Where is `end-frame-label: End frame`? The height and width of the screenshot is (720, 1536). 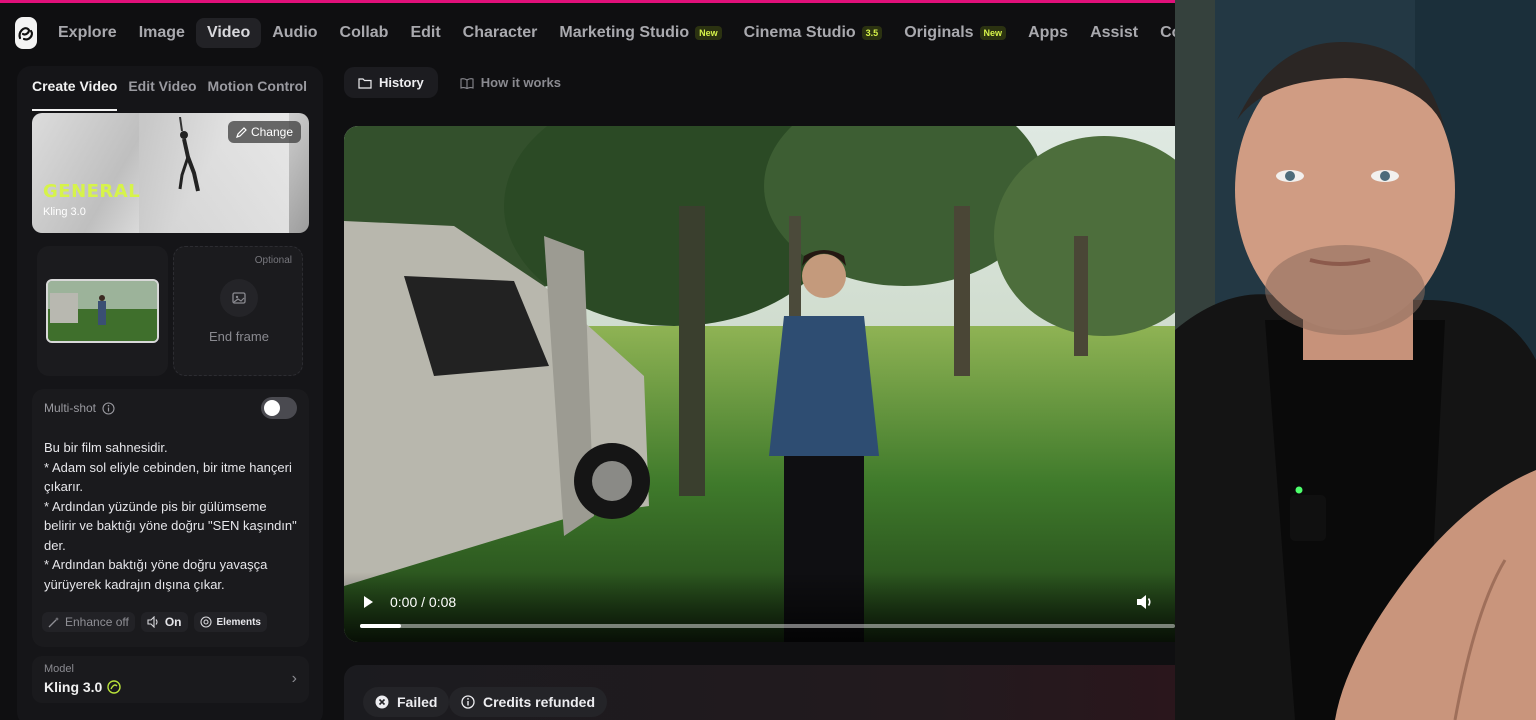 end-frame-label: End frame is located at coordinates (239, 336).